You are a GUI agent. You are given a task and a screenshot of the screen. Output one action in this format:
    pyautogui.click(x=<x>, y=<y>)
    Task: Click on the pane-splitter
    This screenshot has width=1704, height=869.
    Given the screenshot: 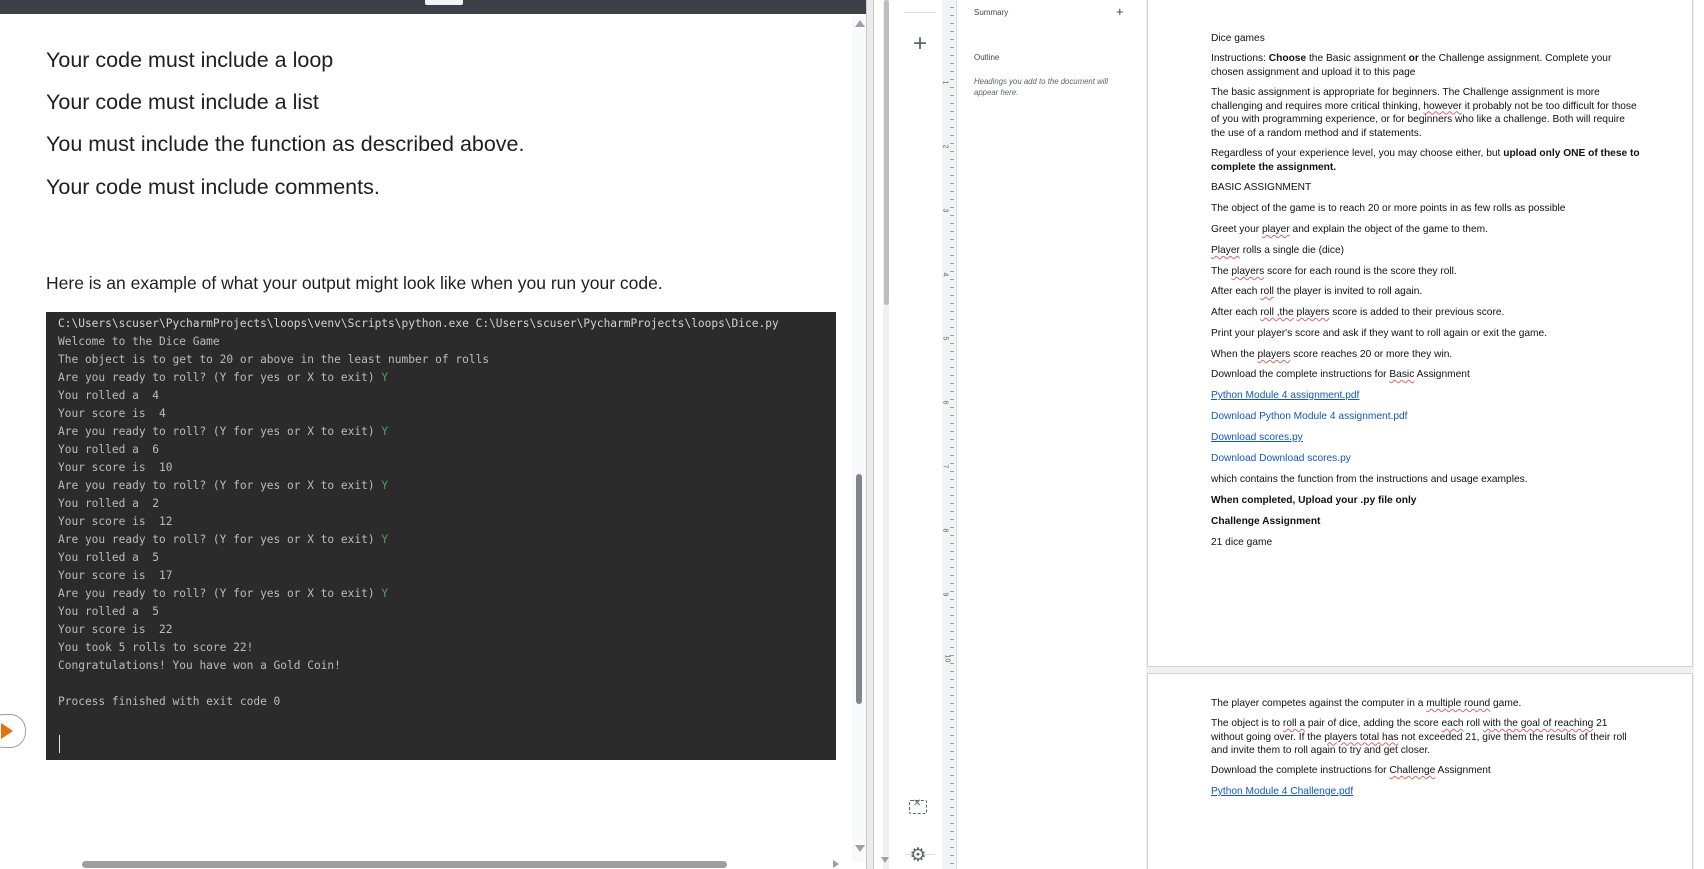 What is the action you would take?
    pyautogui.click(x=870, y=434)
    